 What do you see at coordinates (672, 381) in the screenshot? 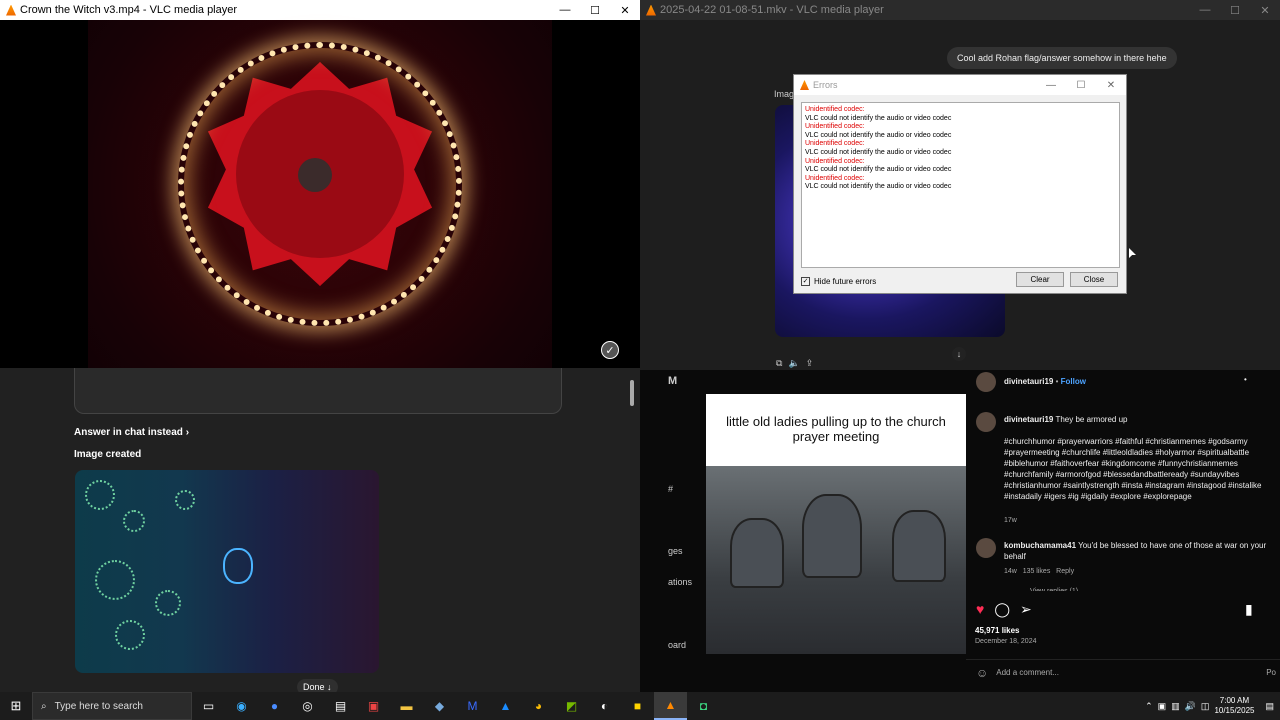
I see `nav-label-0: M` at bounding box center [672, 381].